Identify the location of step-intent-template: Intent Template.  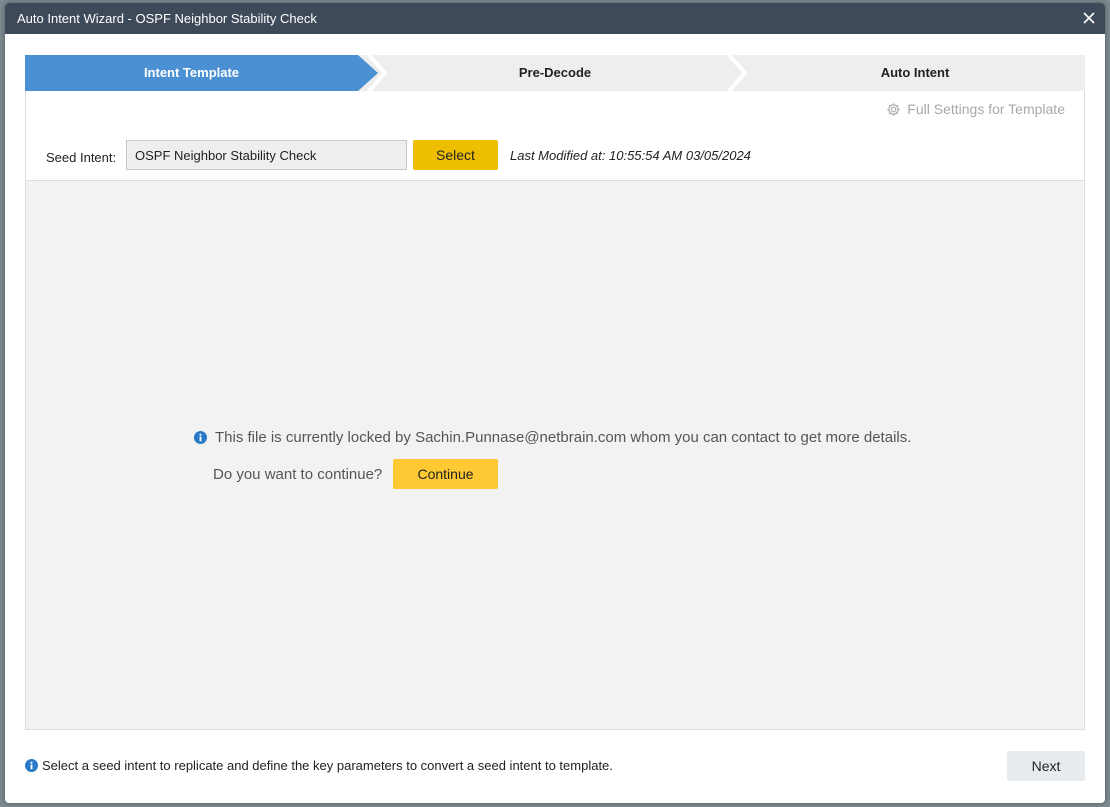
(191, 73).